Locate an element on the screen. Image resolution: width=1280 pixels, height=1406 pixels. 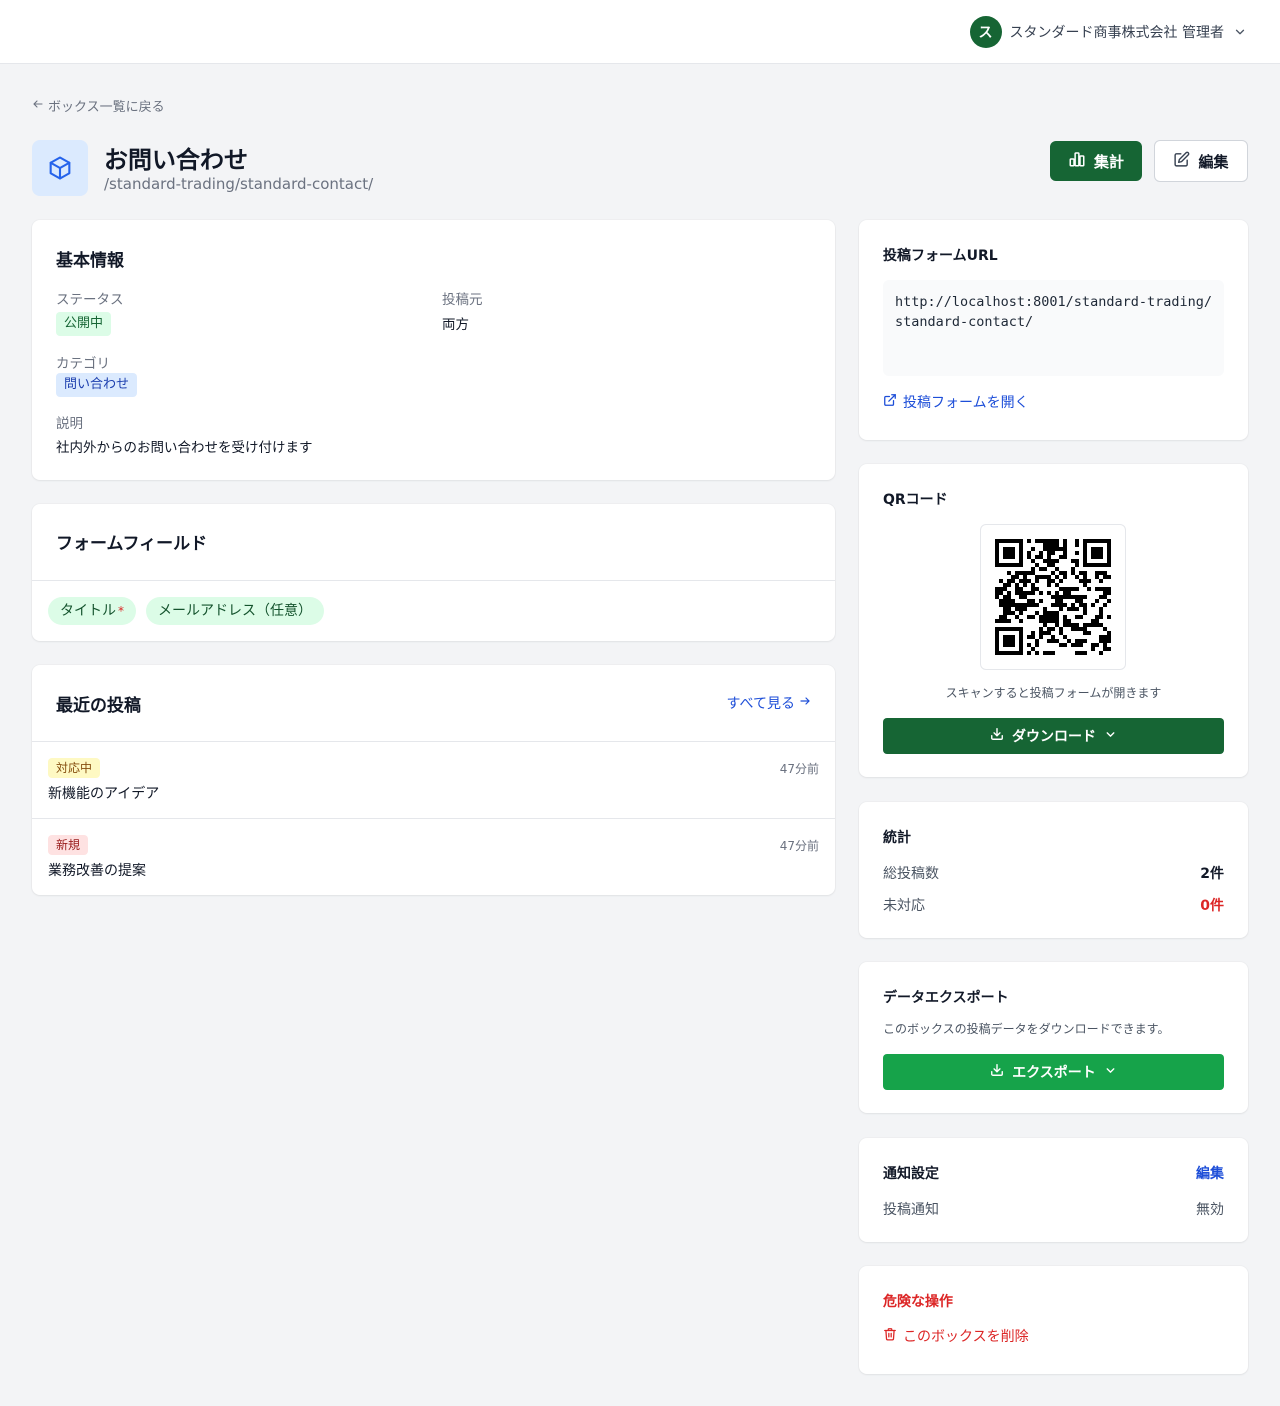
qr-code-title: QRコード is located at coordinates (915, 500).